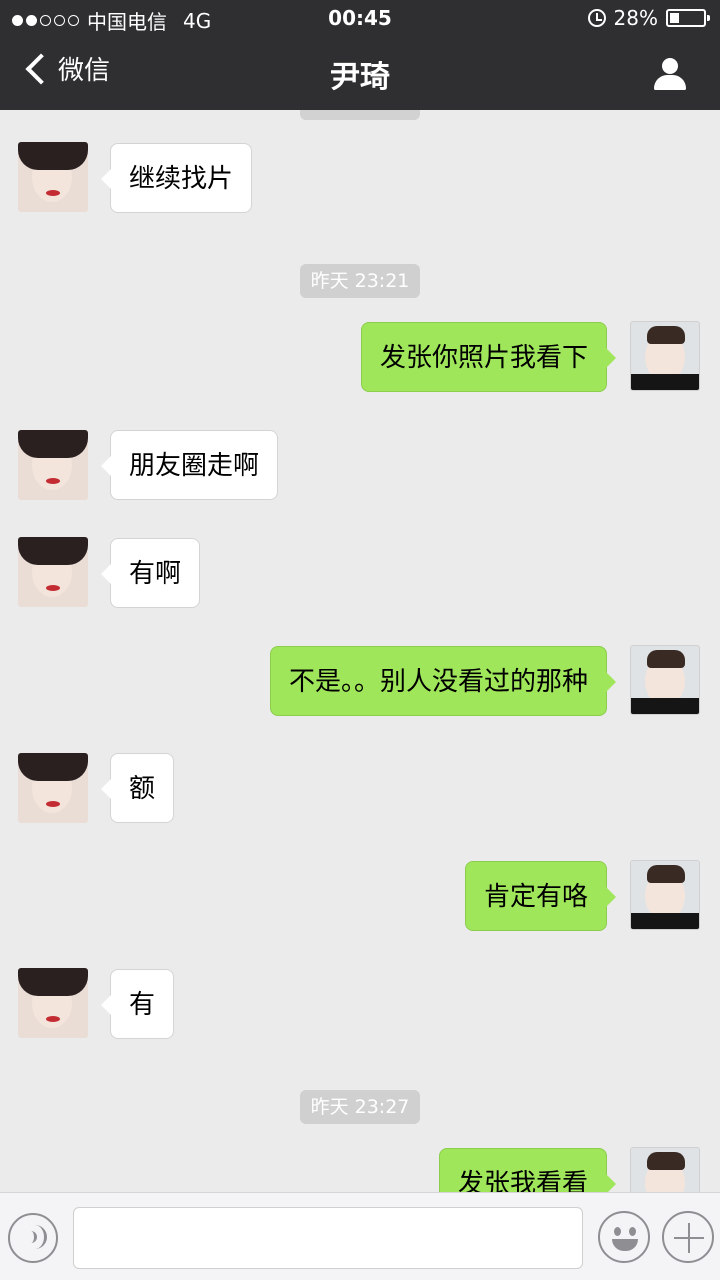 Image resolution: width=720 pixels, height=1280 pixels. Describe the element at coordinates (527, 1170) in the screenshot. I see `message-bubble-outgoing: 发张我看看` at that location.